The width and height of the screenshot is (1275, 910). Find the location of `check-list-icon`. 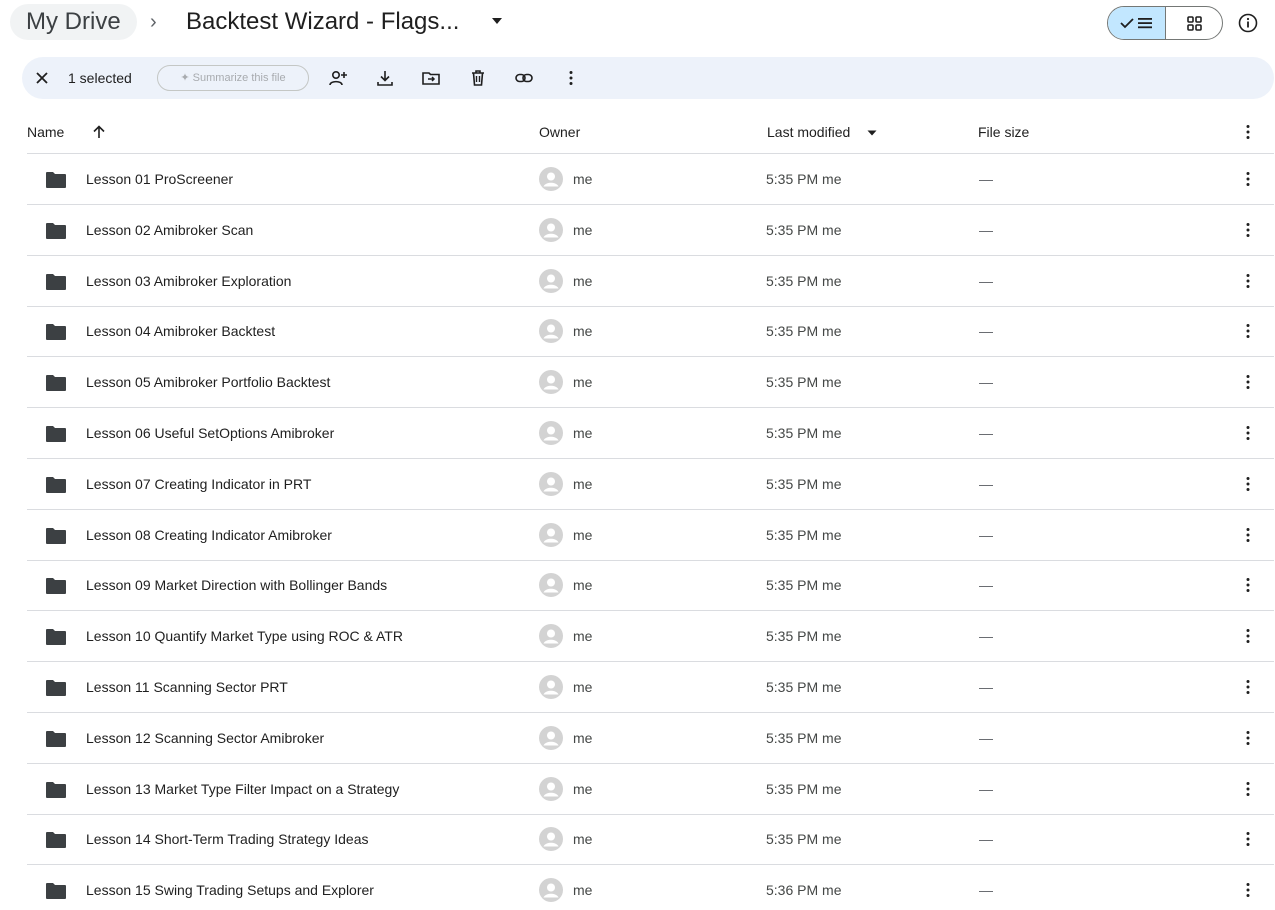

check-list-icon is located at coordinates (1136, 23).